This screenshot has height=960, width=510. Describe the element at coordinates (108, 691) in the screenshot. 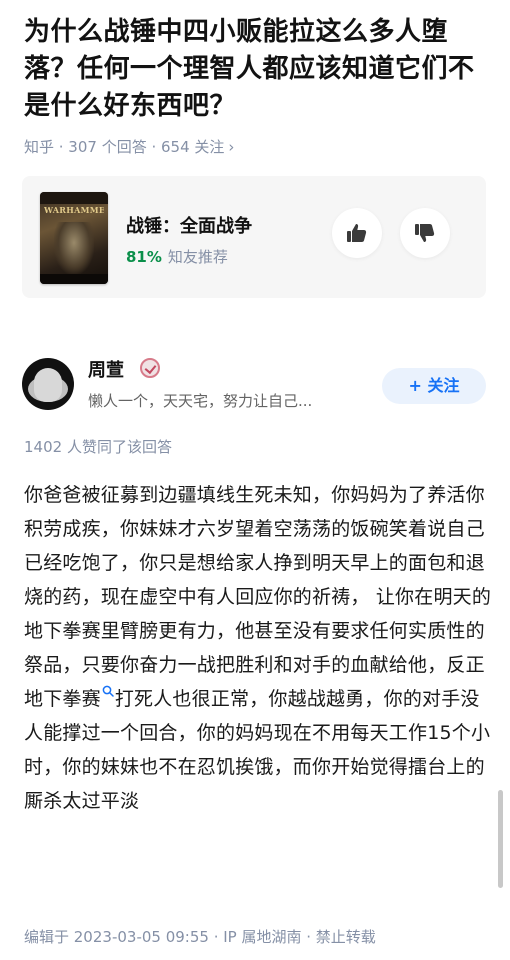

I see `search-icon` at that location.